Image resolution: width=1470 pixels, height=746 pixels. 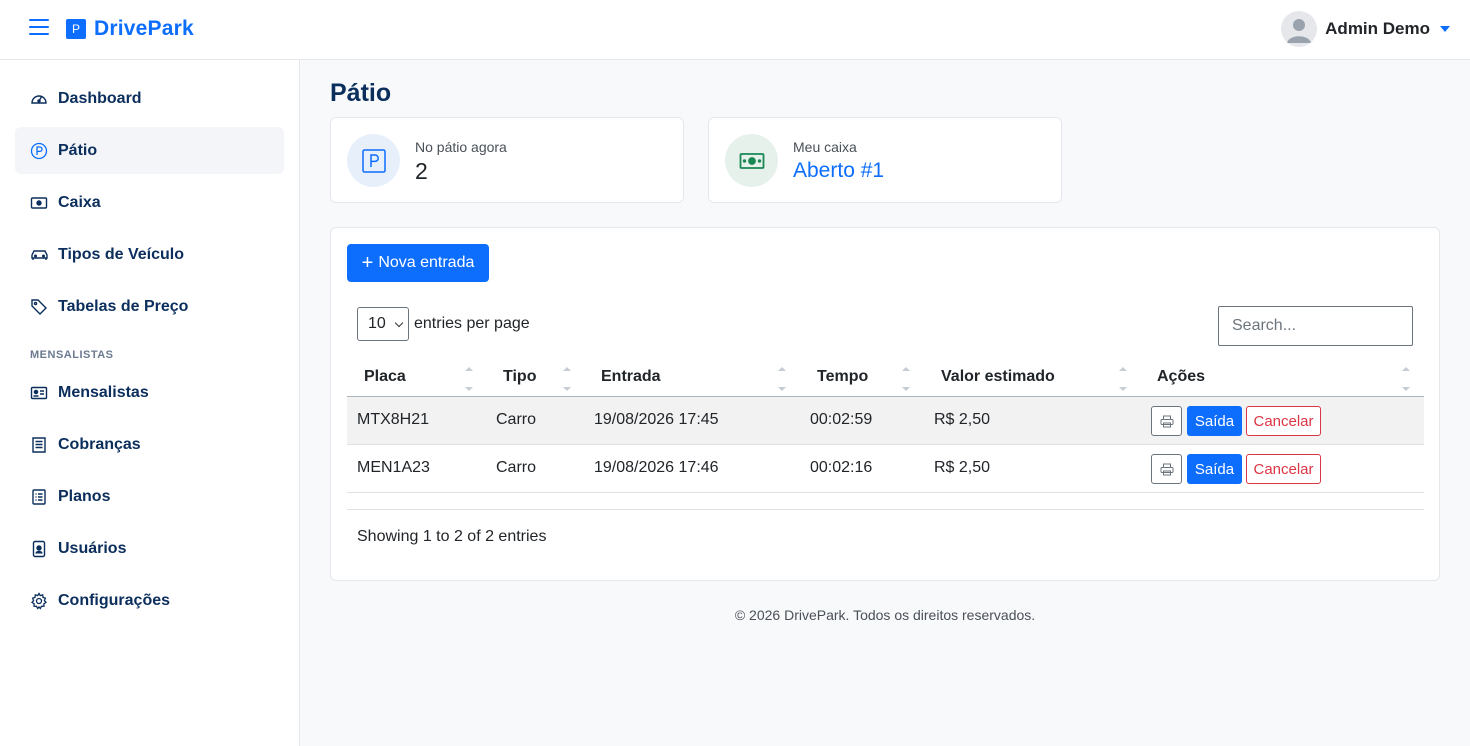 I want to click on sidebar-item-mensalistas: Mensalistas, so click(x=149, y=392).